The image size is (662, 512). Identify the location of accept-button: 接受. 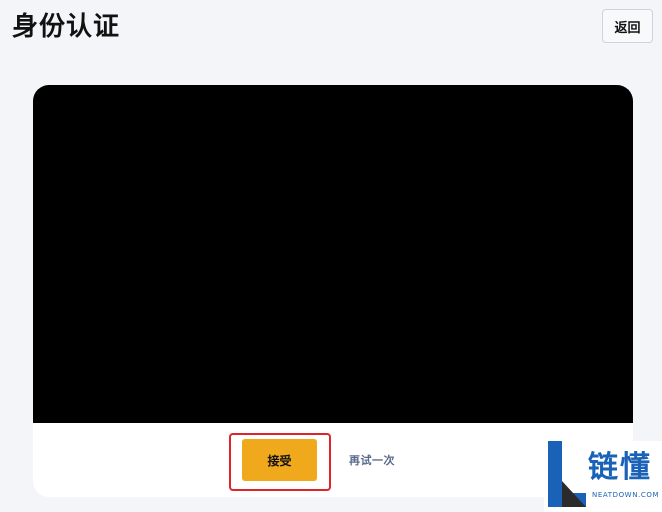
(279, 460).